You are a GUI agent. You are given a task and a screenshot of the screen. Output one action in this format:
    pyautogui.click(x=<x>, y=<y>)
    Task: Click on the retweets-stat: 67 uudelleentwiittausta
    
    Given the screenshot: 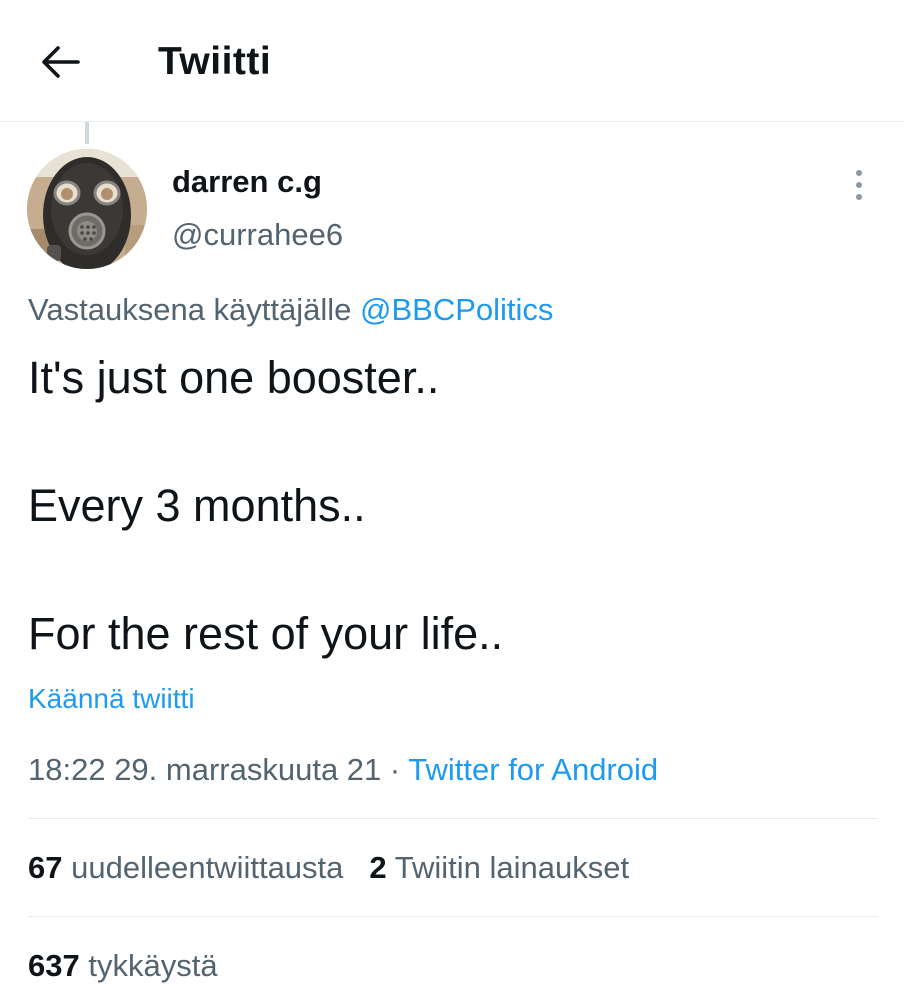 What is the action you would take?
    pyautogui.click(x=185, y=867)
    